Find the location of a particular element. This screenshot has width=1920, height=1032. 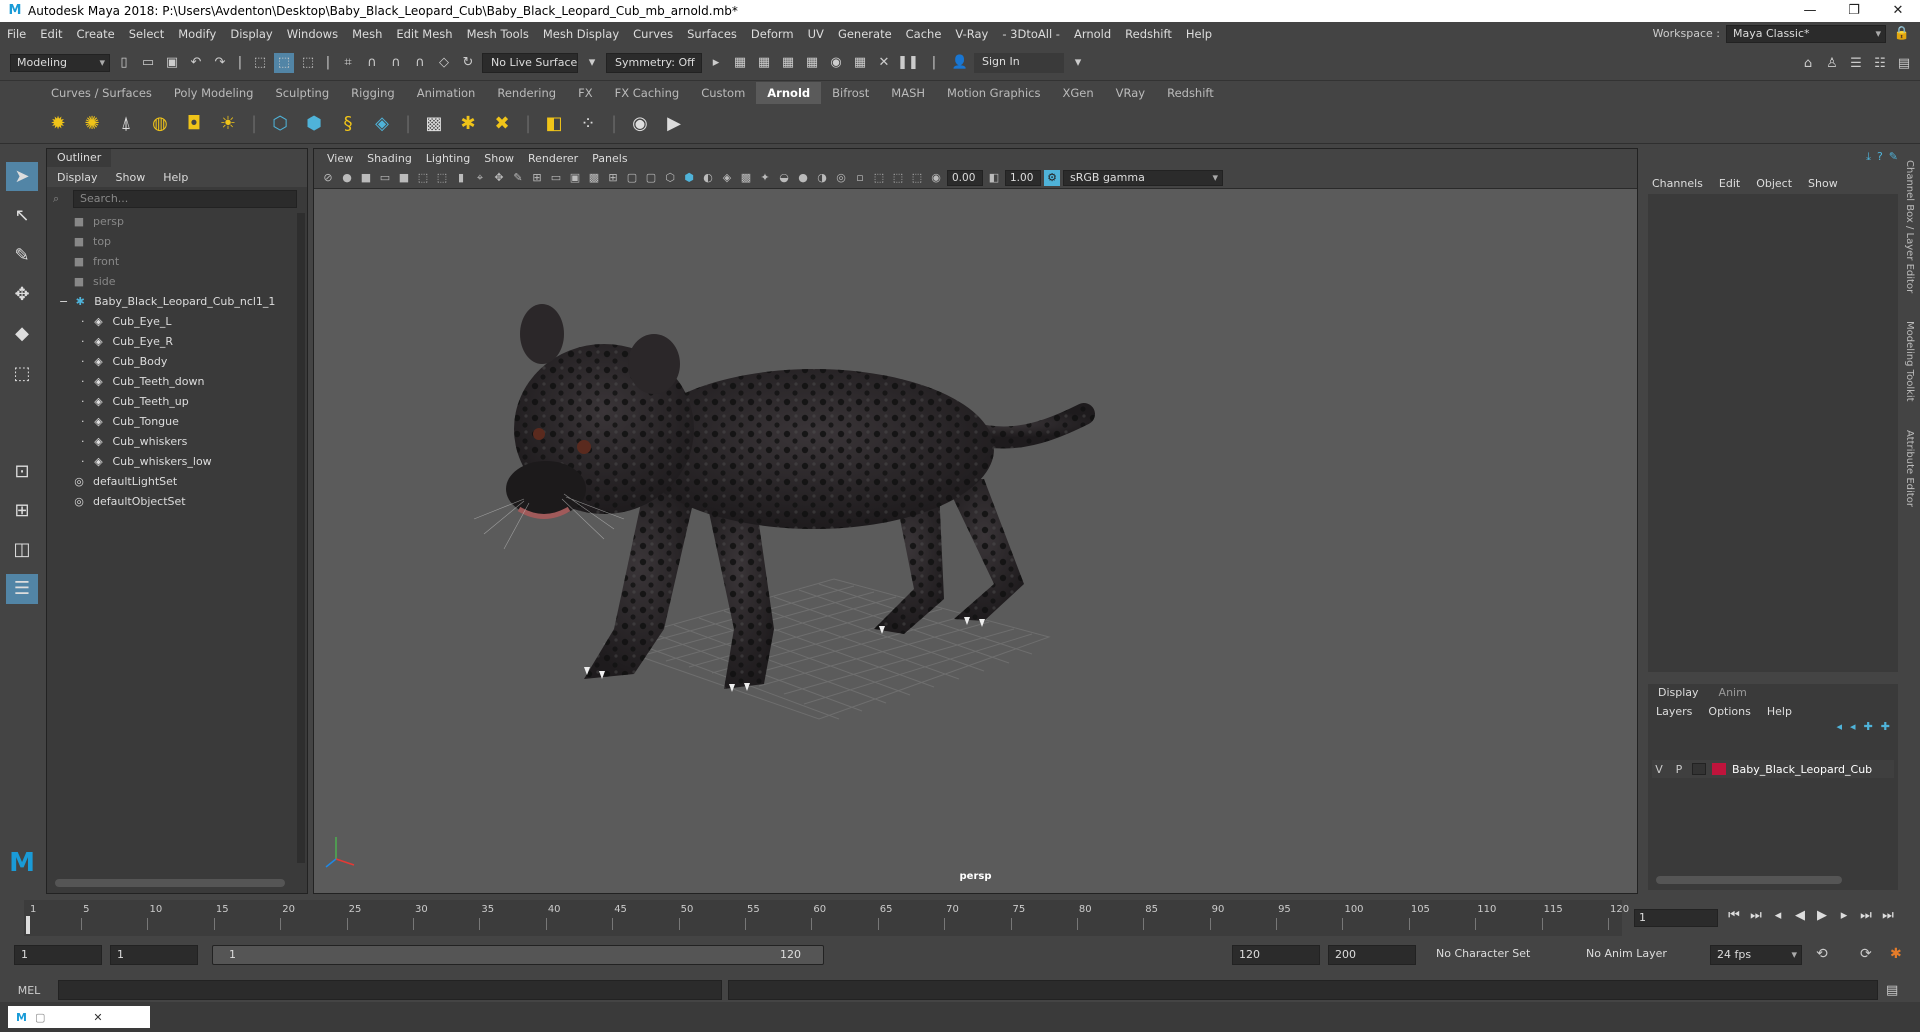

xray-components-icon: ⬚ is located at coordinates (917, 178).